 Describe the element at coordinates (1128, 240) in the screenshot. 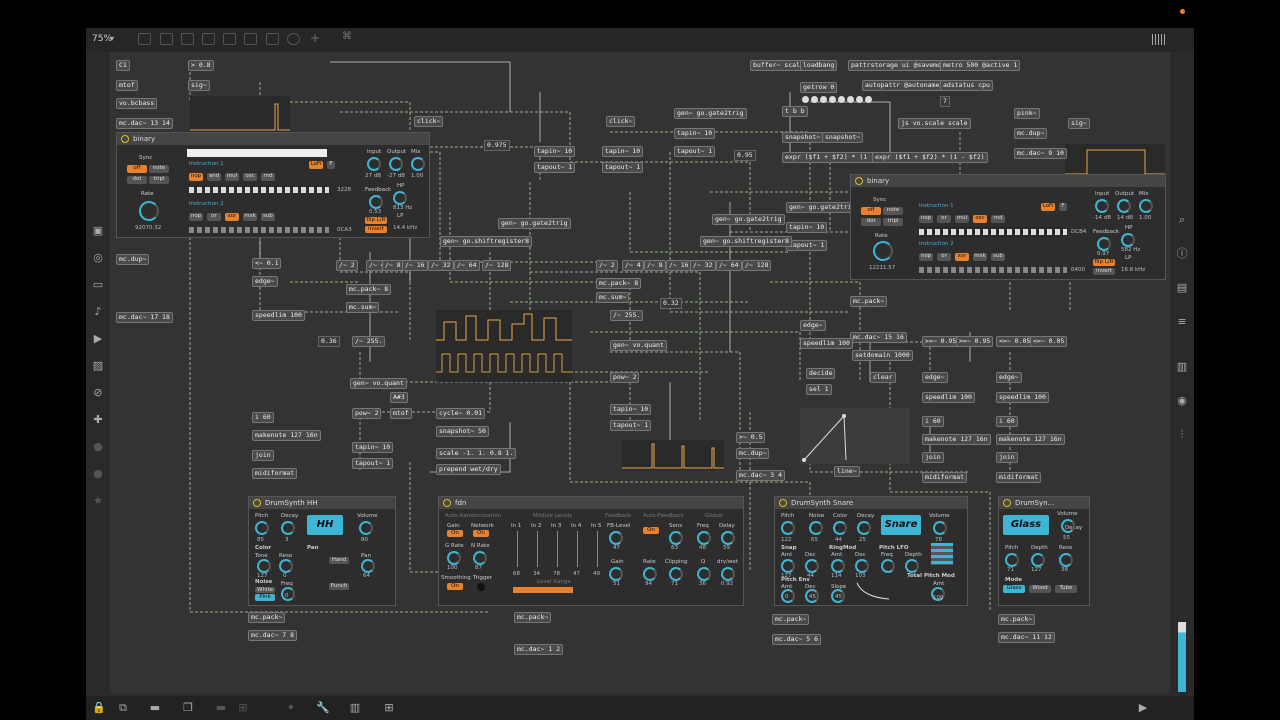

I see `hp-knob` at that location.